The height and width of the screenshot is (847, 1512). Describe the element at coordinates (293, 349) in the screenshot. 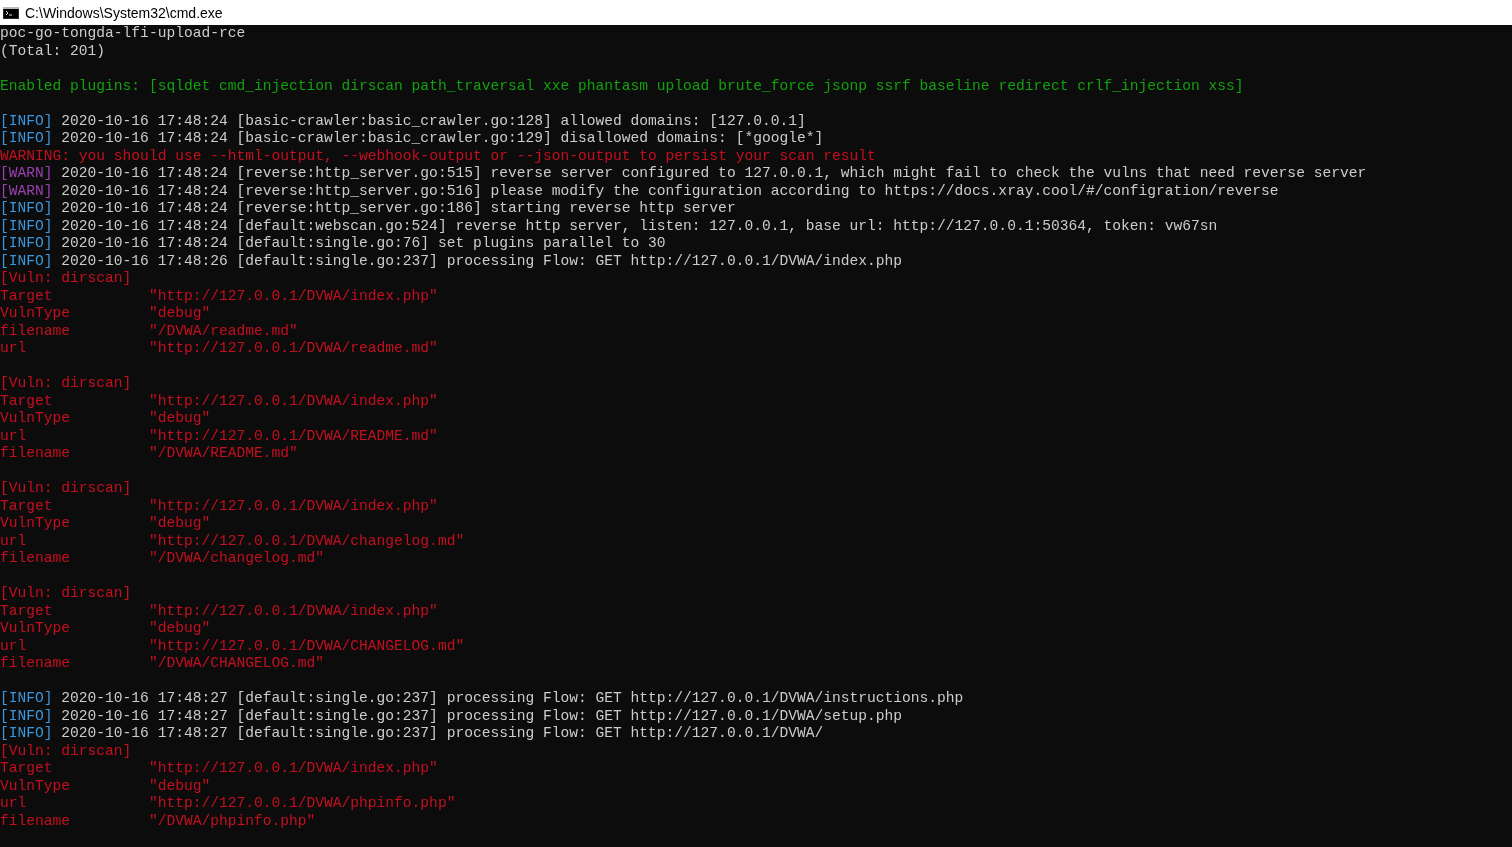

I see `field-value: "http://127.0.0.1/DVWA/readme.md"` at that location.